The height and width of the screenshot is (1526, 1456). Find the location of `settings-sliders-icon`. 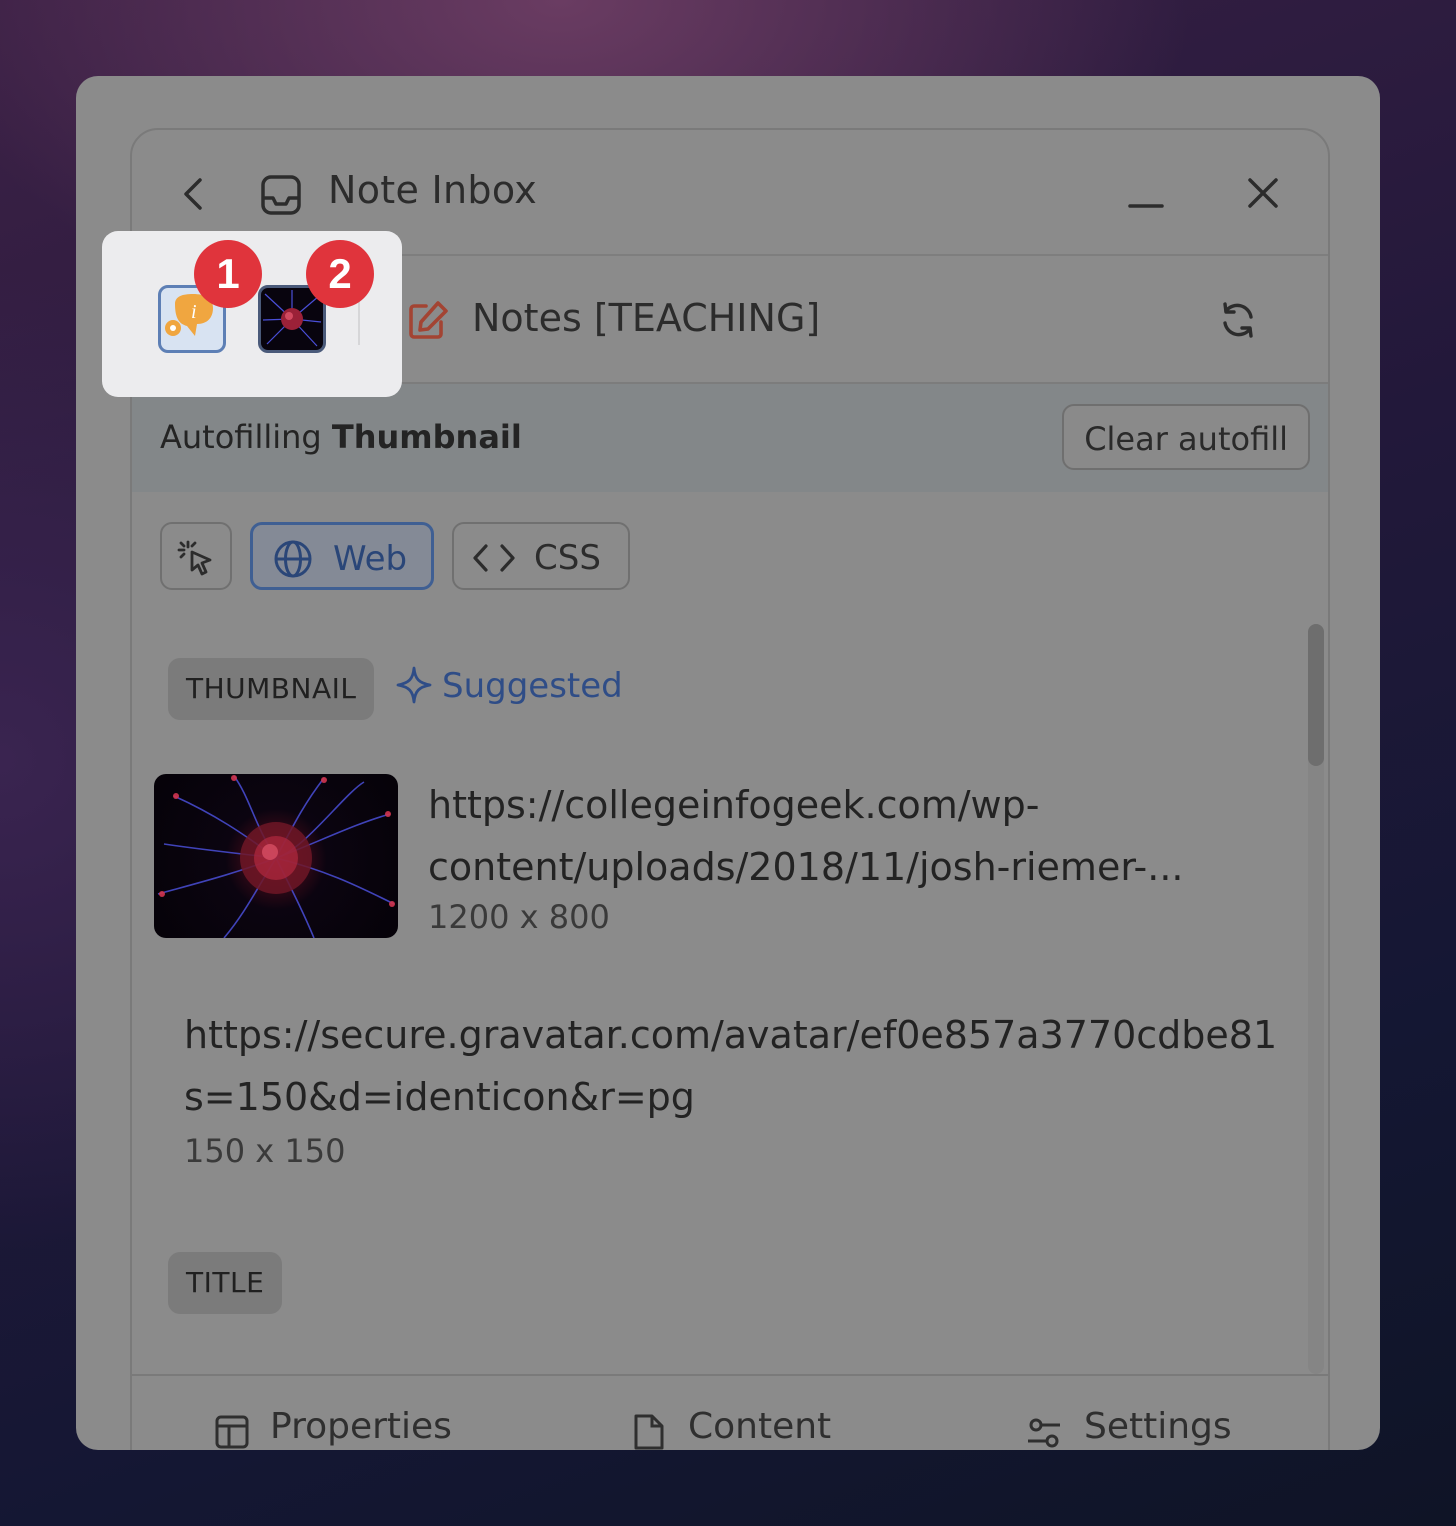

settings-sliders-icon is located at coordinates (1044, 1433).